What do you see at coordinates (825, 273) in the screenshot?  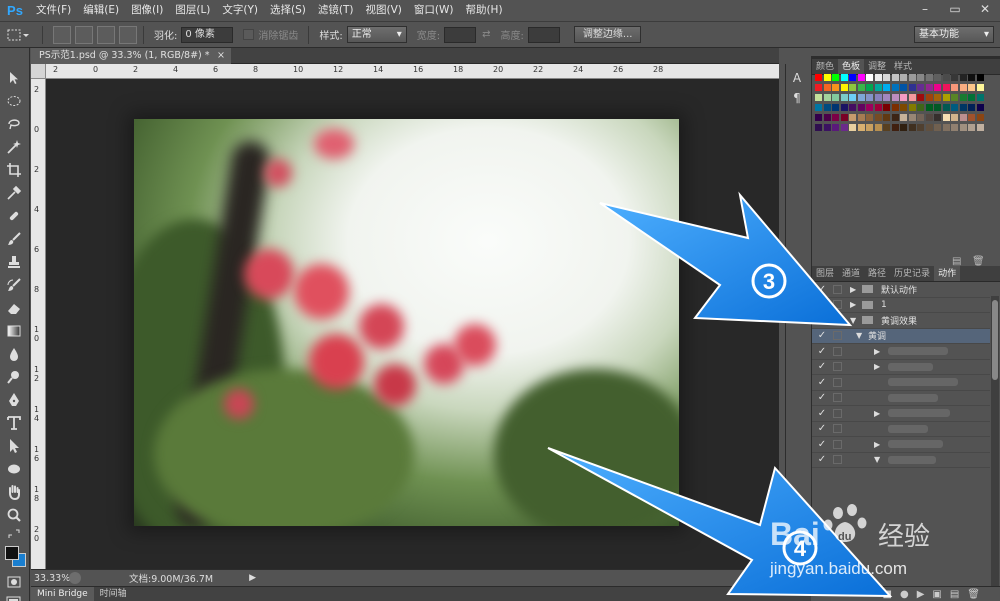 I see `tab-layers: 图层` at bounding box center [825, 273].